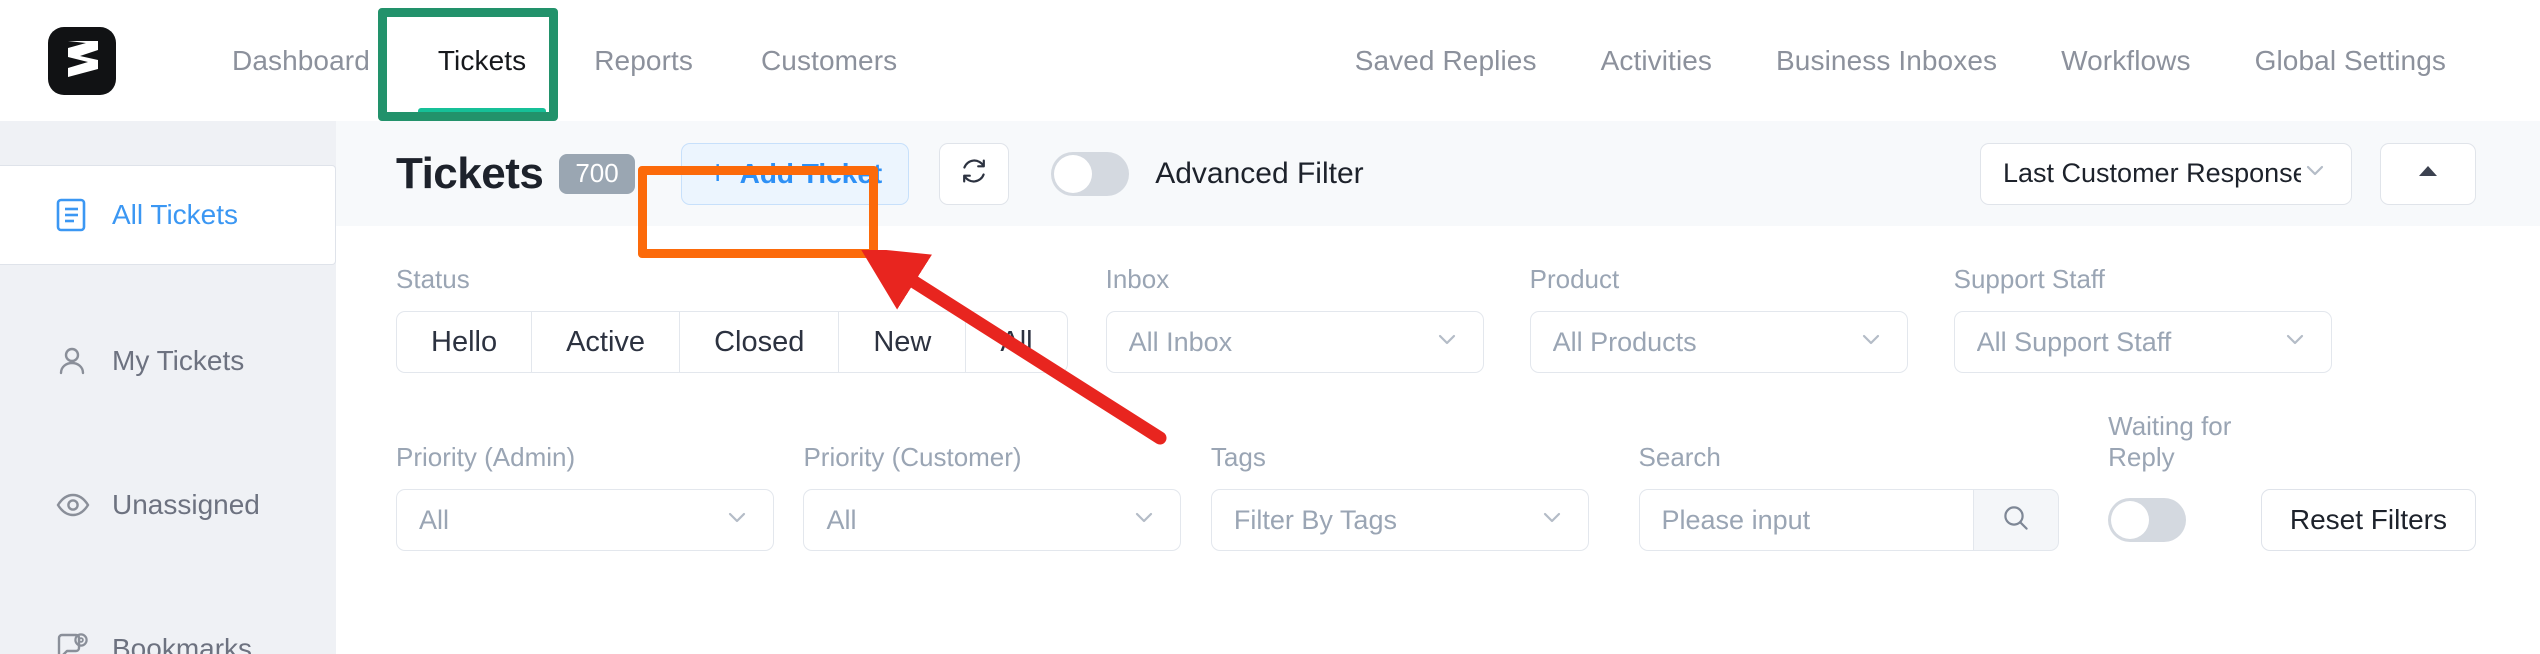  I want to click on priority-customer-filter: Priority (Customer) All, so click(992, 496).